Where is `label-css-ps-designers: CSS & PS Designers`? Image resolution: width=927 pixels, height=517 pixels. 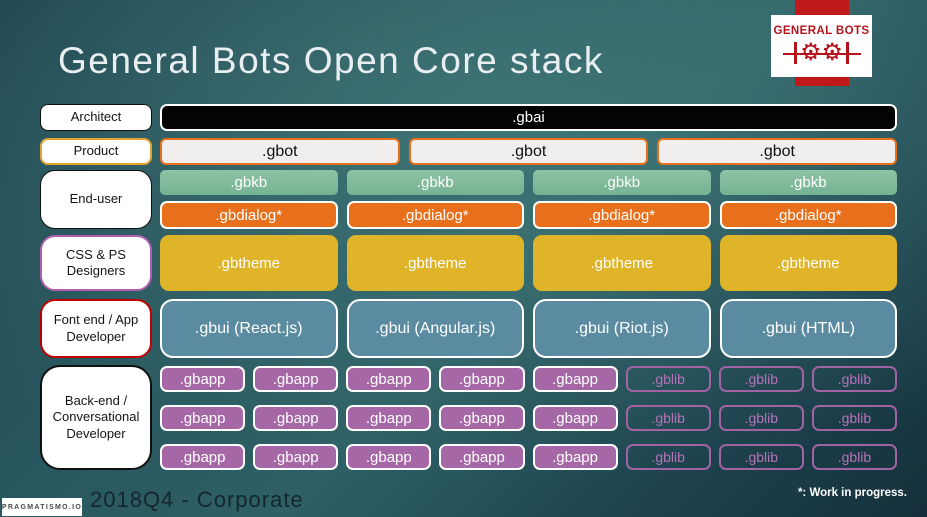 label-css-ps-designers: CSS & PS Designers is located at coordinates (96, 263).